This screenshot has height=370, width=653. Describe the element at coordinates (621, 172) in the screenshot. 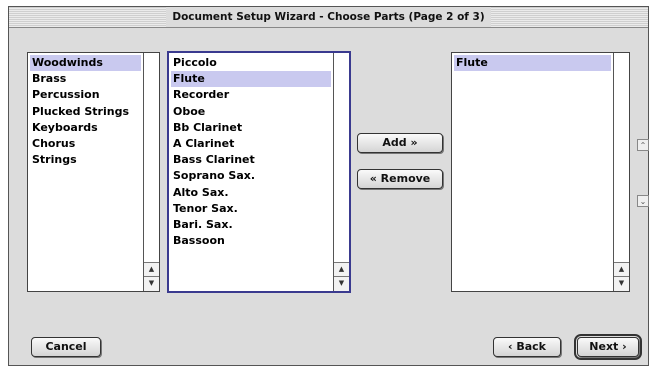

I see `chosen-scrollbar: ▲ ▼` at that location.